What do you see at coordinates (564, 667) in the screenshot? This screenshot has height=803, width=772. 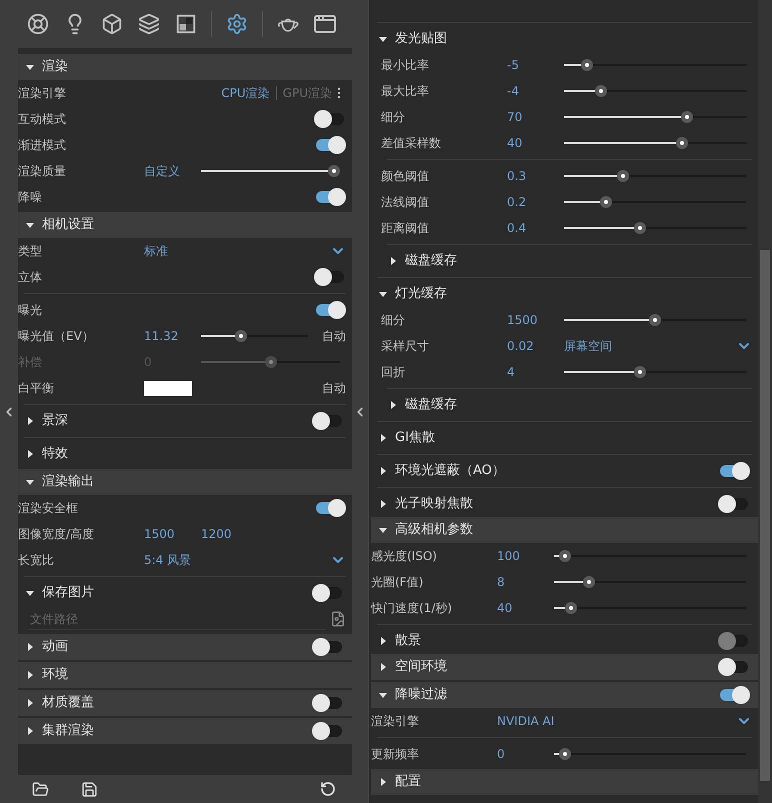 I see `section-header: 空间环境` at bounding box center [564, 667].